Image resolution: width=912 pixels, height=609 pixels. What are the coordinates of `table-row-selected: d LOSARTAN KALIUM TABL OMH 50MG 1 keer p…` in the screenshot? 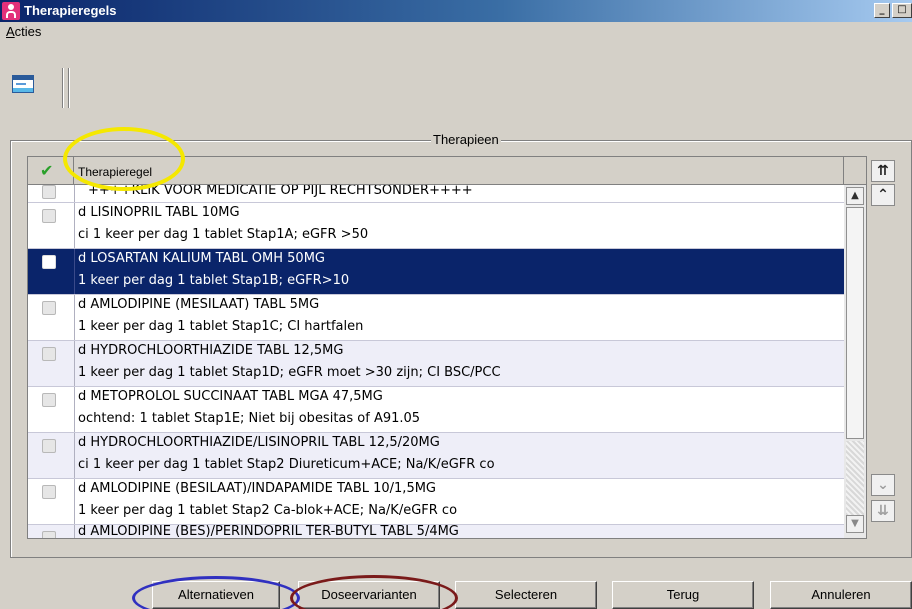 It's located at (436, 272).